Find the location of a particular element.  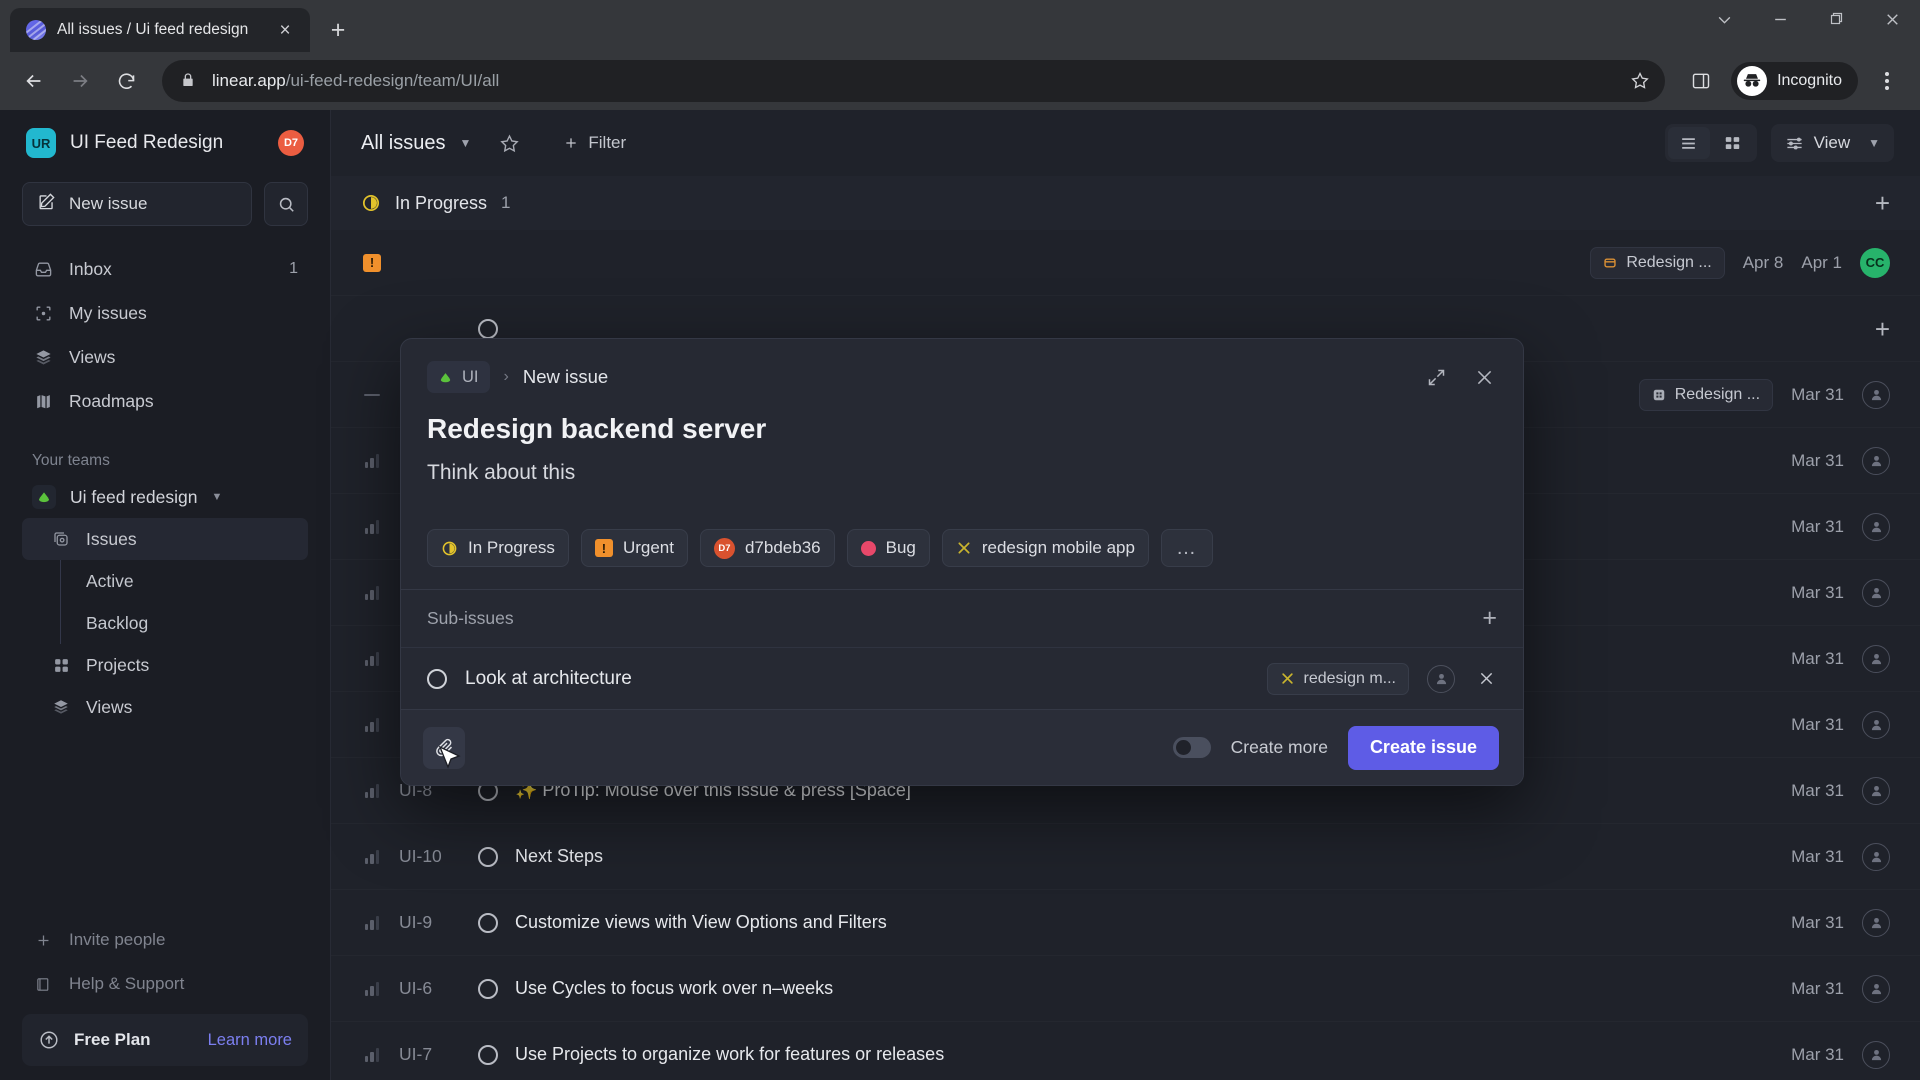

list-view-icon is located at coordinates (1688, 143).